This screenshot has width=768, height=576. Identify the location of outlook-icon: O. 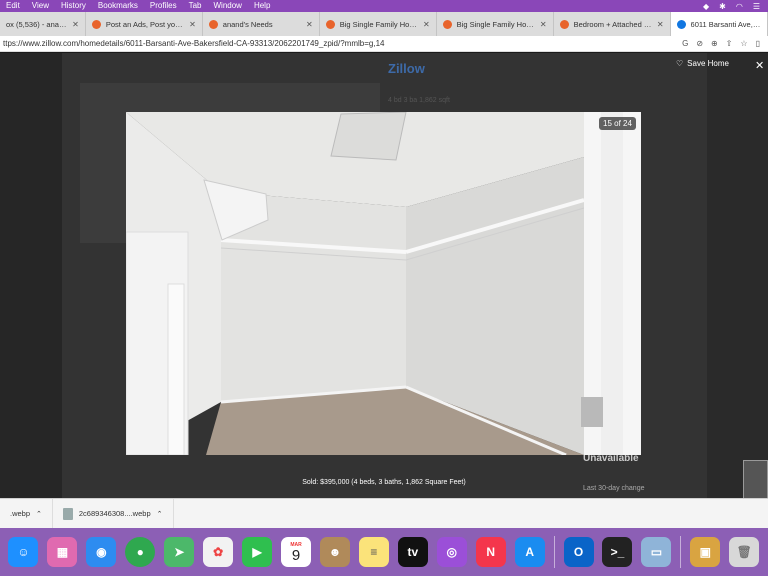
(578, 552).